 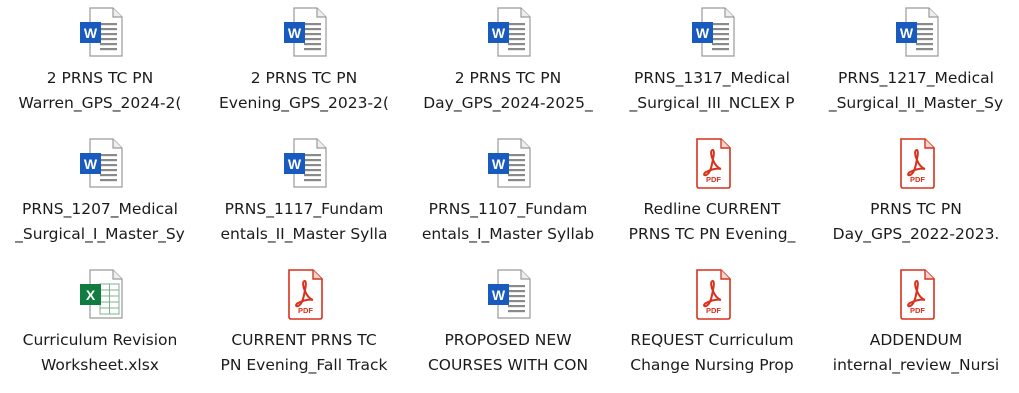 What do you see at coordinates (508, 234) in the screenshot?
I see `file-name-line-2: entals_I_Master Syllab` at bounding box center [508, 234].